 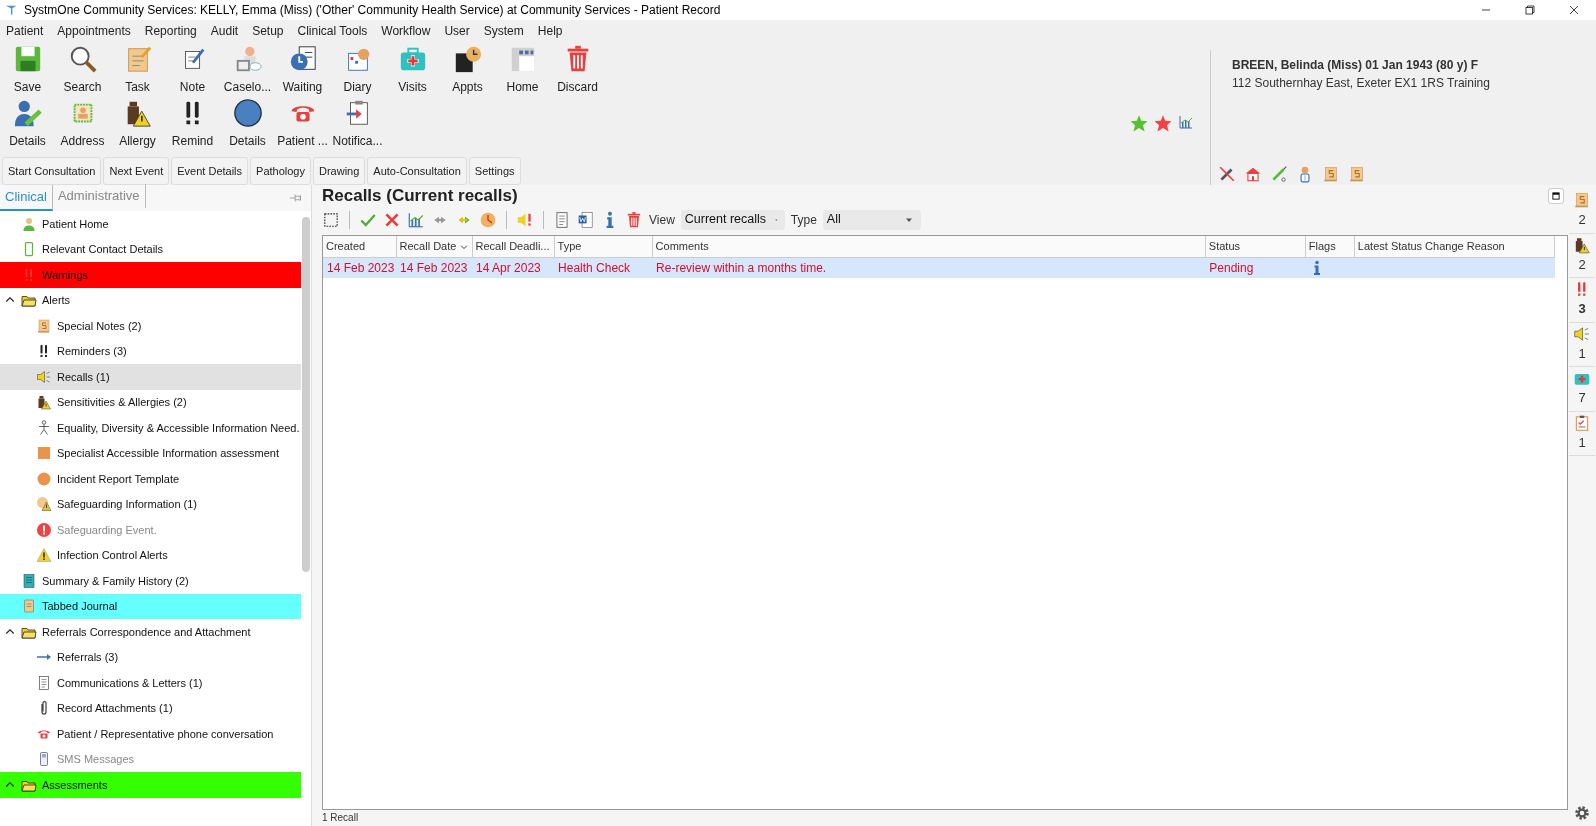 What do you see at coordinates (280, 170) in the screenshot?
I see `consultation-button: Pathology` at bounding box center [280, 170].